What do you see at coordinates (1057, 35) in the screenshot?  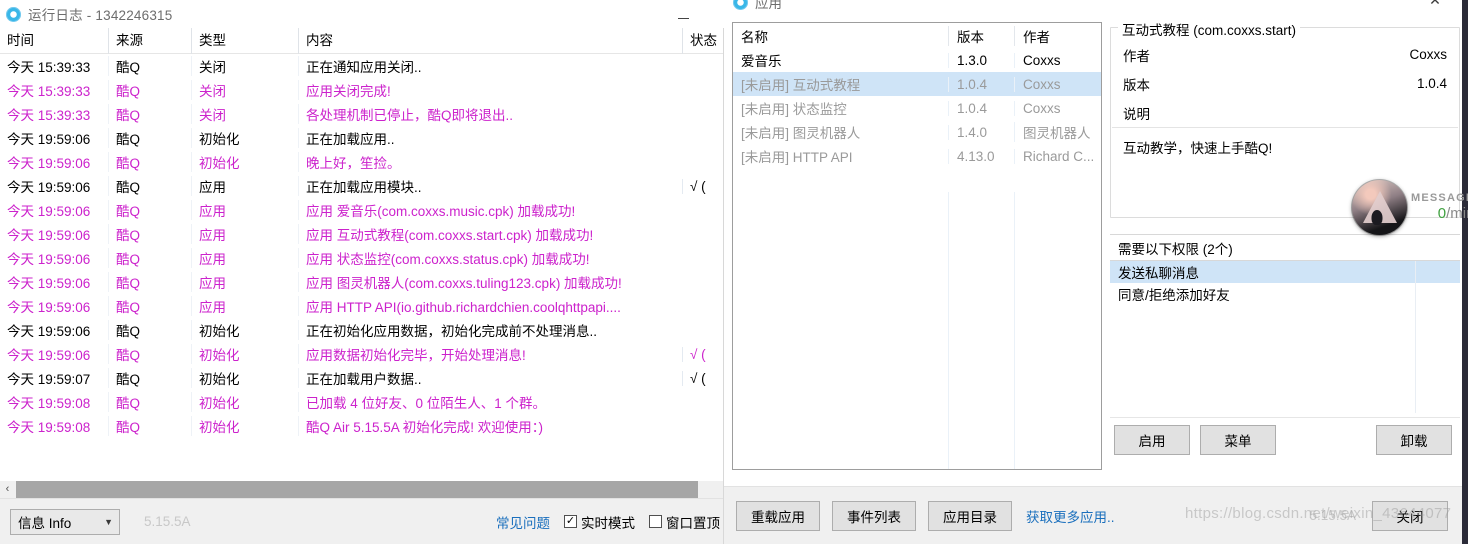 I see `column-header-author: 作者` at bounding box center [1057, 35].